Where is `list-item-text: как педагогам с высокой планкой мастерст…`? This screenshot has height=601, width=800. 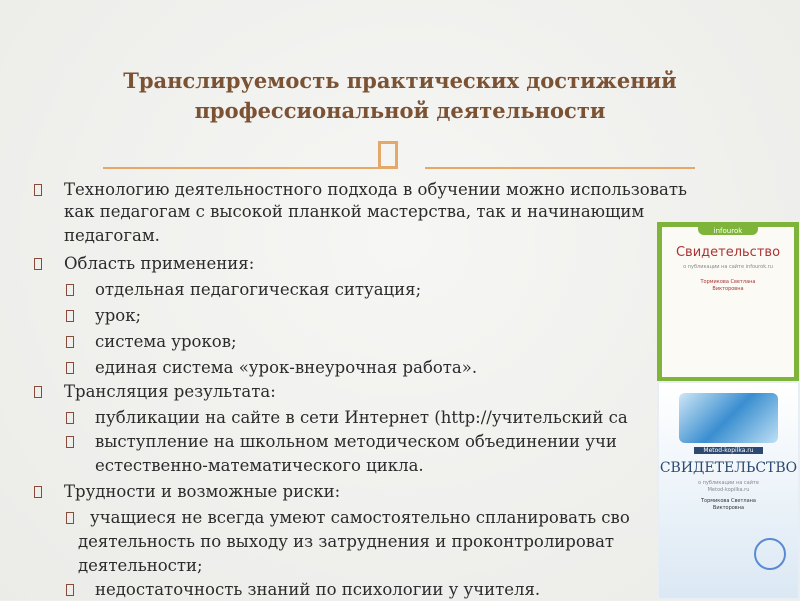
list-item-text: как педагогам с высокой планкой мастерст… is located at coordinates (354, 211).